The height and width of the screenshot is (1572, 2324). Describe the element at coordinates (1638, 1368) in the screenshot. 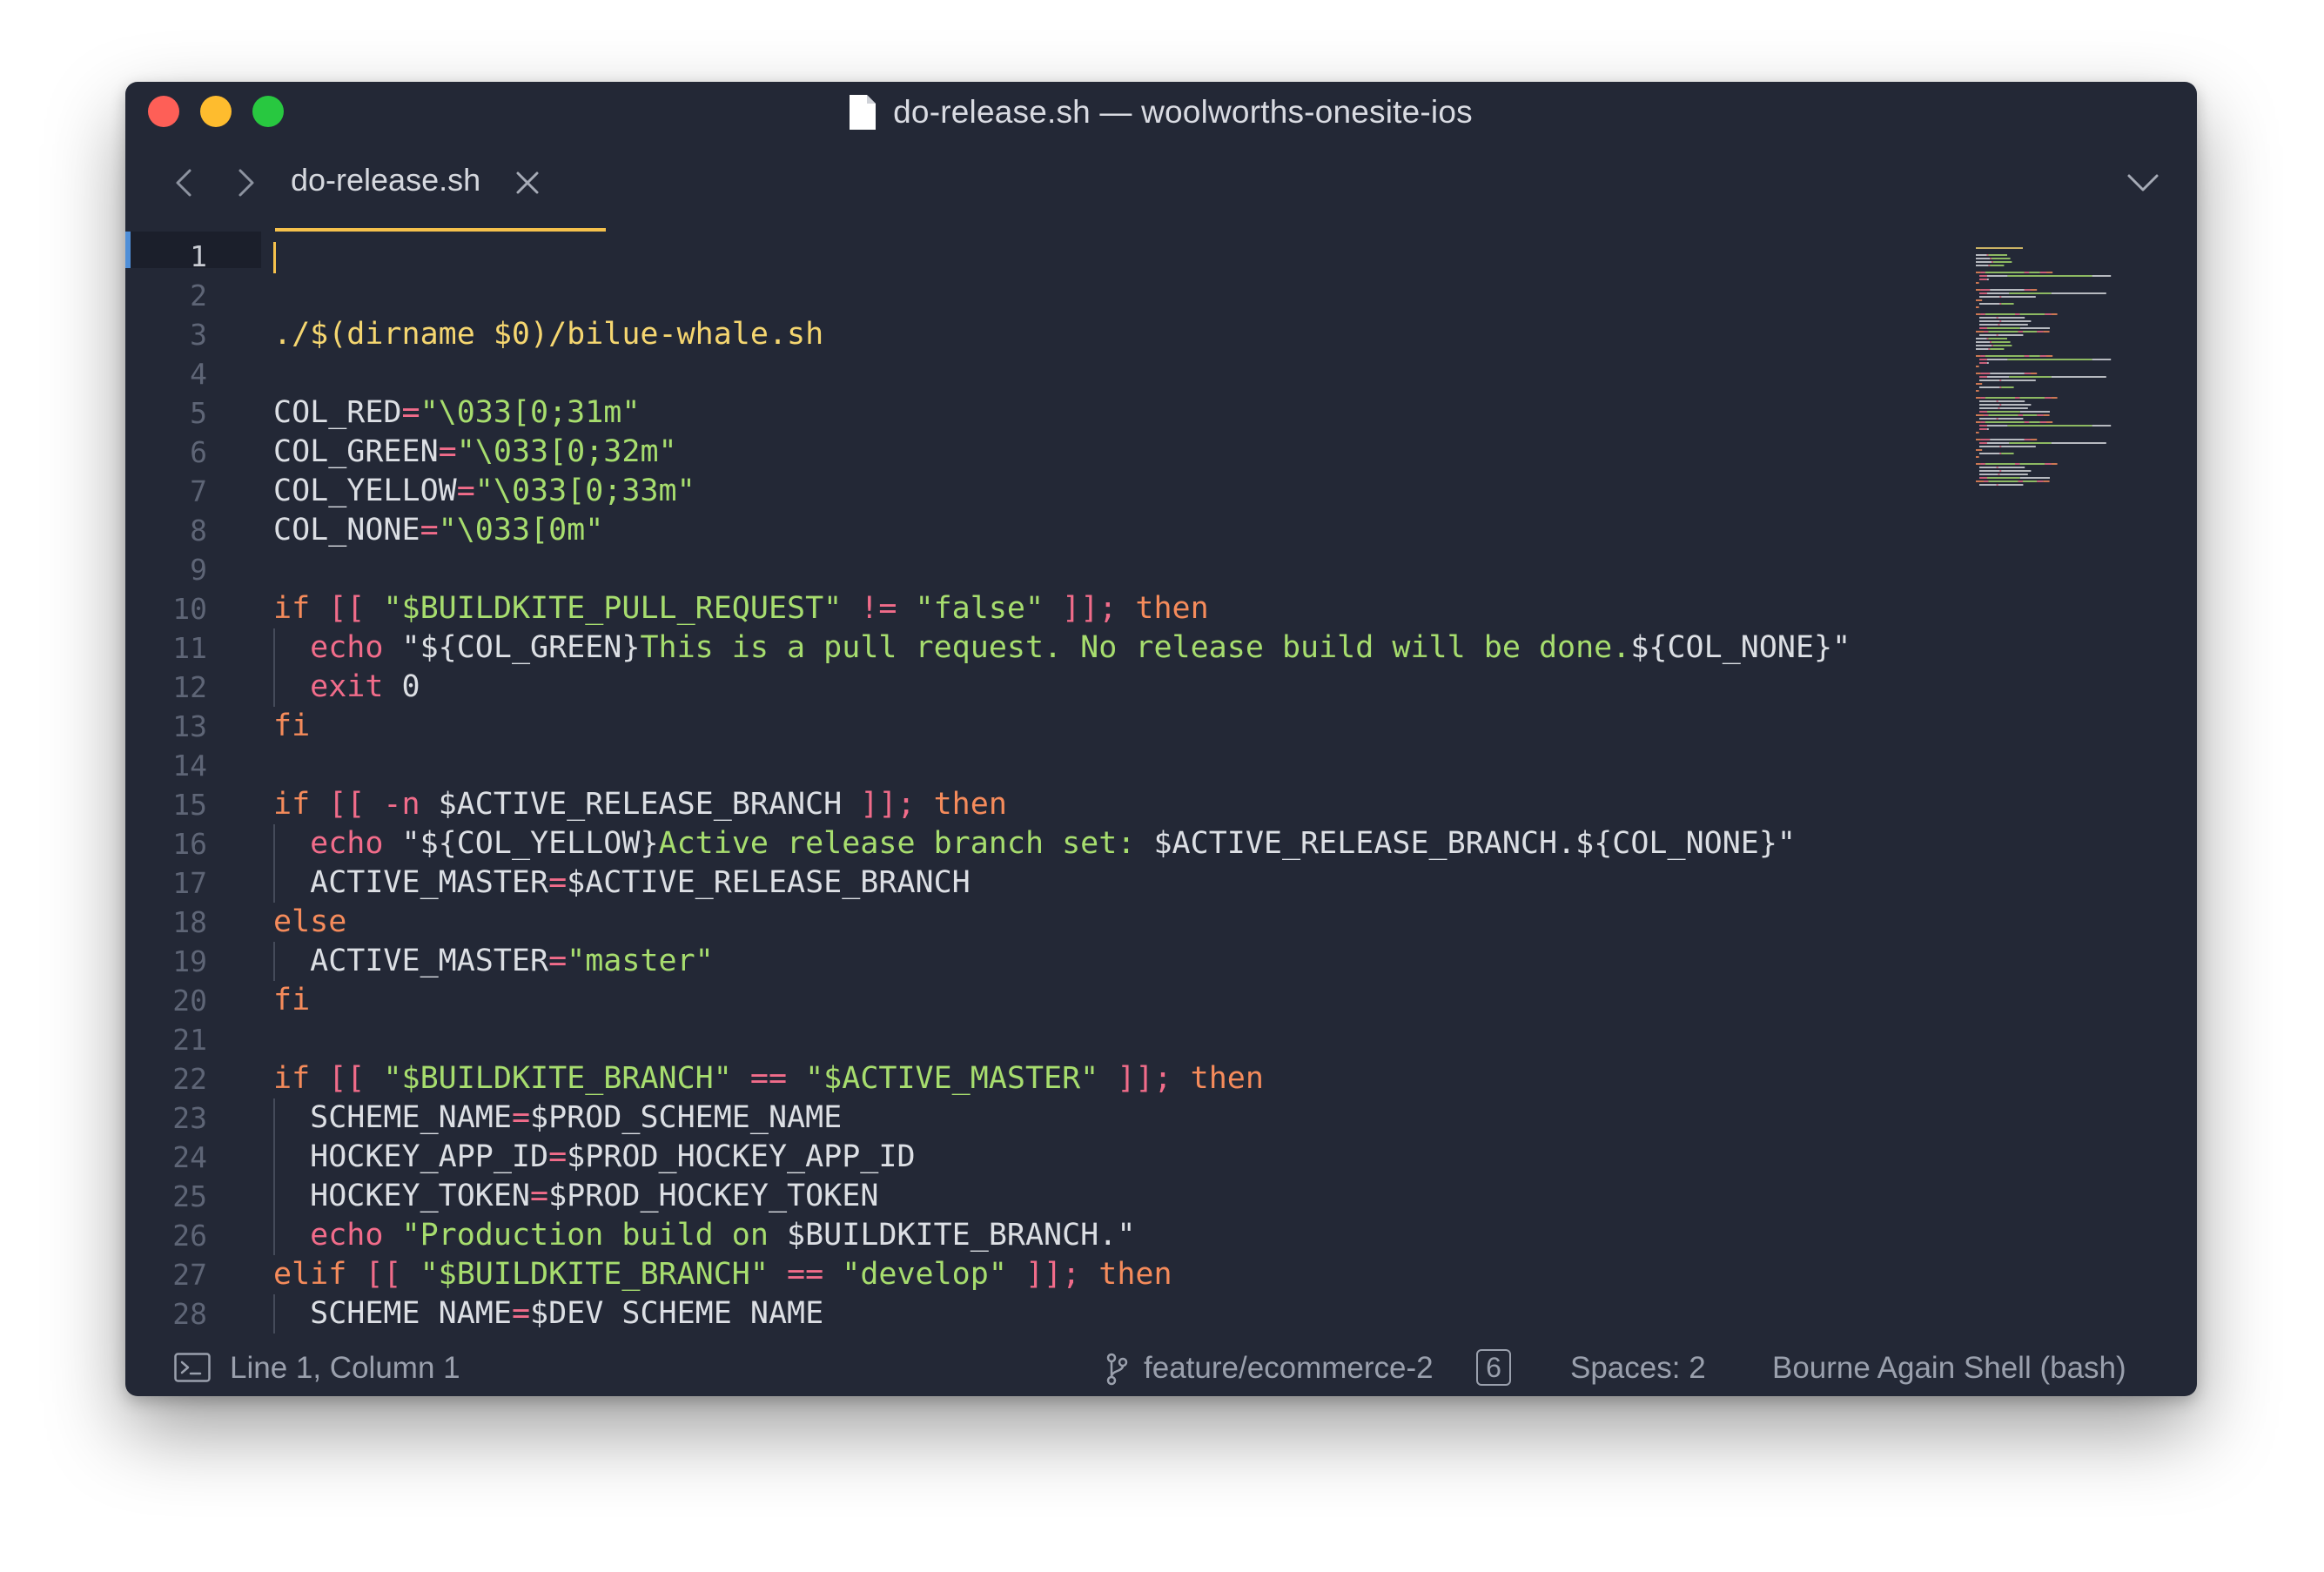

I see `indentation-setting: Spaces: 2` at that location.